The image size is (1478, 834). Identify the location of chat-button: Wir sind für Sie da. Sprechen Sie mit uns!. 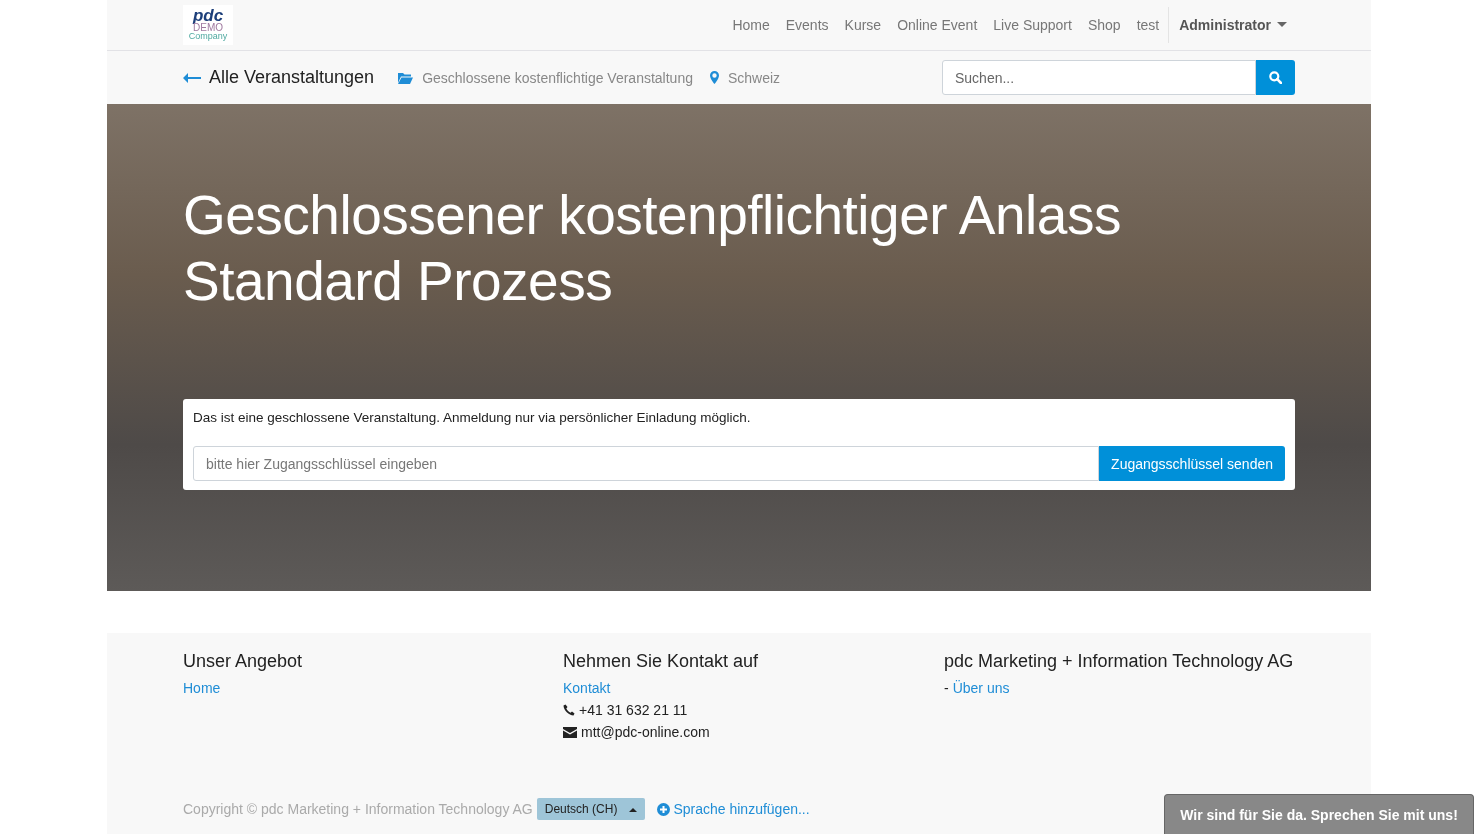
(1319, 814).